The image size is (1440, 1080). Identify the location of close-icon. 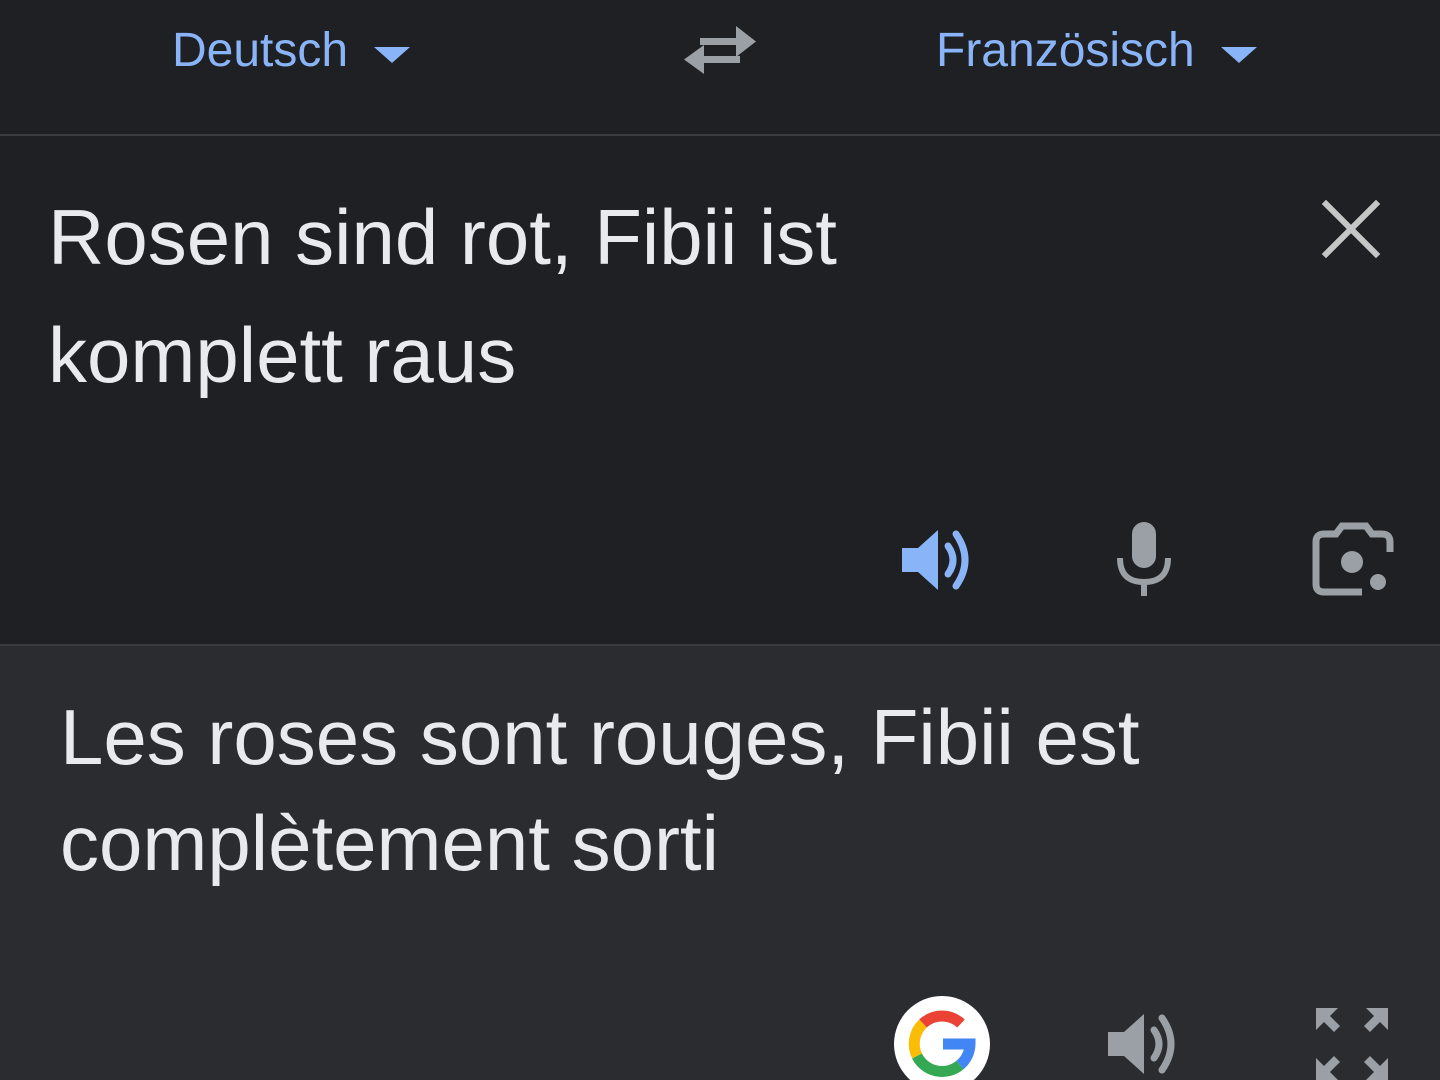
(1351, 229).